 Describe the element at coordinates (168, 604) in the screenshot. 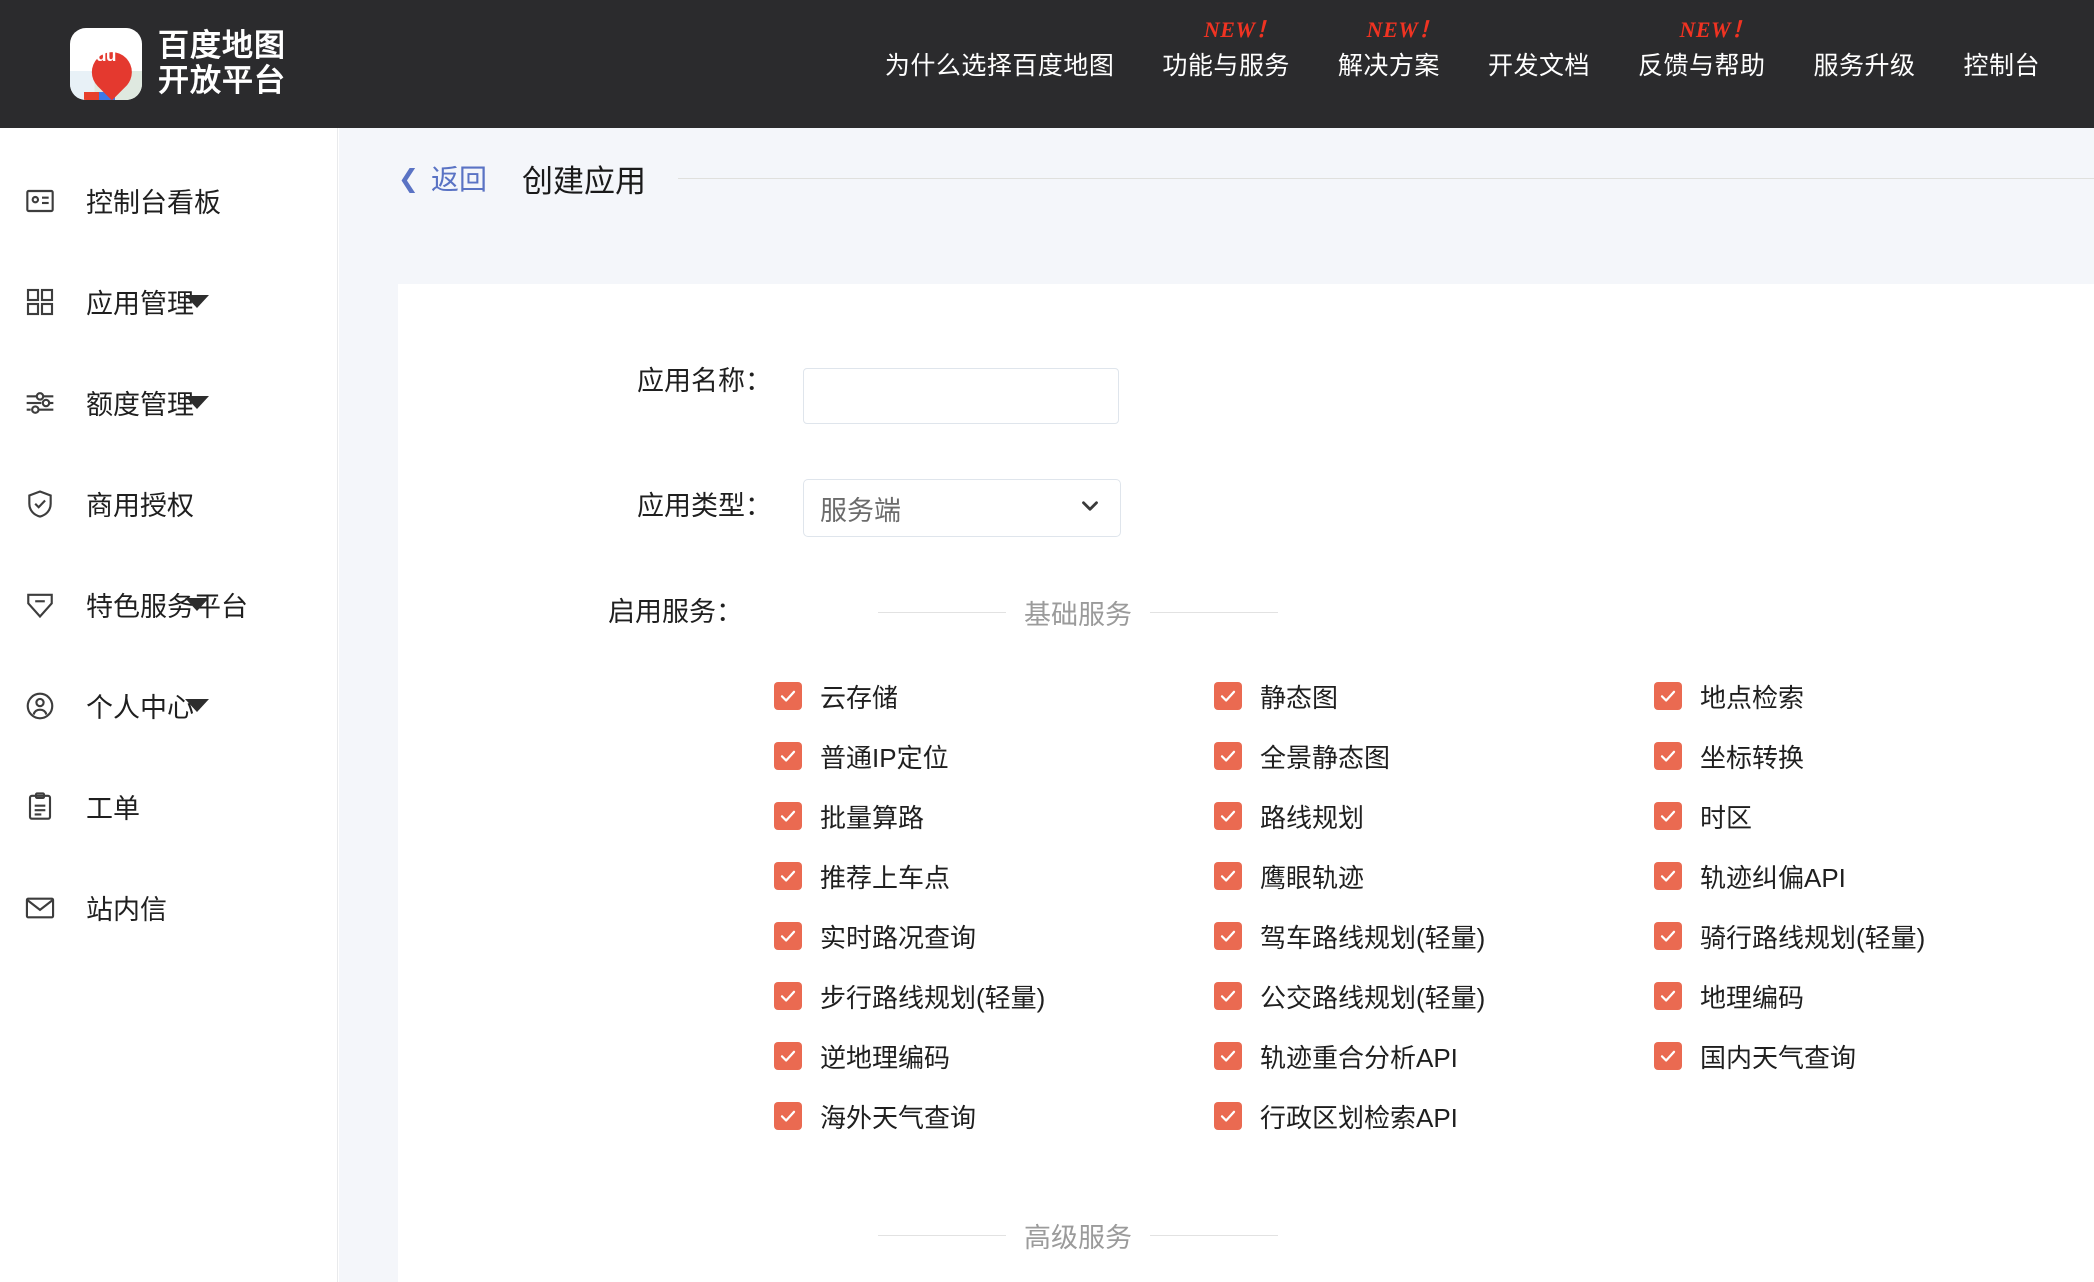

I see `sidebar-item-featured-service-platform: 特色服务平台` at that location.